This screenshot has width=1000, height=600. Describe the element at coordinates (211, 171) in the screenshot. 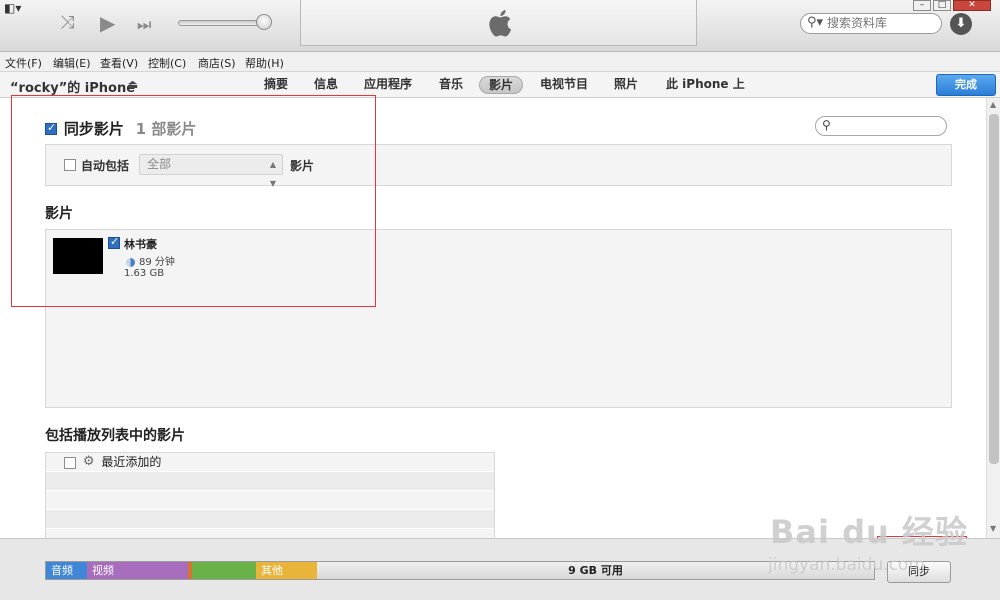

I see `auto-include-select: 全部 ▲ ▼` at that location.